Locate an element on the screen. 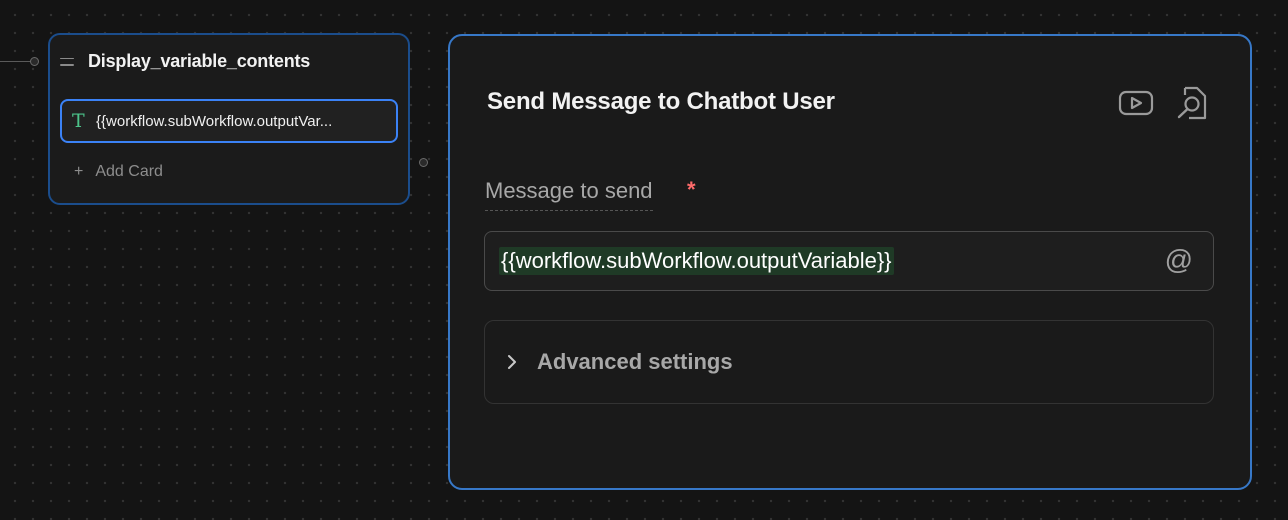  drag-handle-icon is located at coordinates (67, 61).